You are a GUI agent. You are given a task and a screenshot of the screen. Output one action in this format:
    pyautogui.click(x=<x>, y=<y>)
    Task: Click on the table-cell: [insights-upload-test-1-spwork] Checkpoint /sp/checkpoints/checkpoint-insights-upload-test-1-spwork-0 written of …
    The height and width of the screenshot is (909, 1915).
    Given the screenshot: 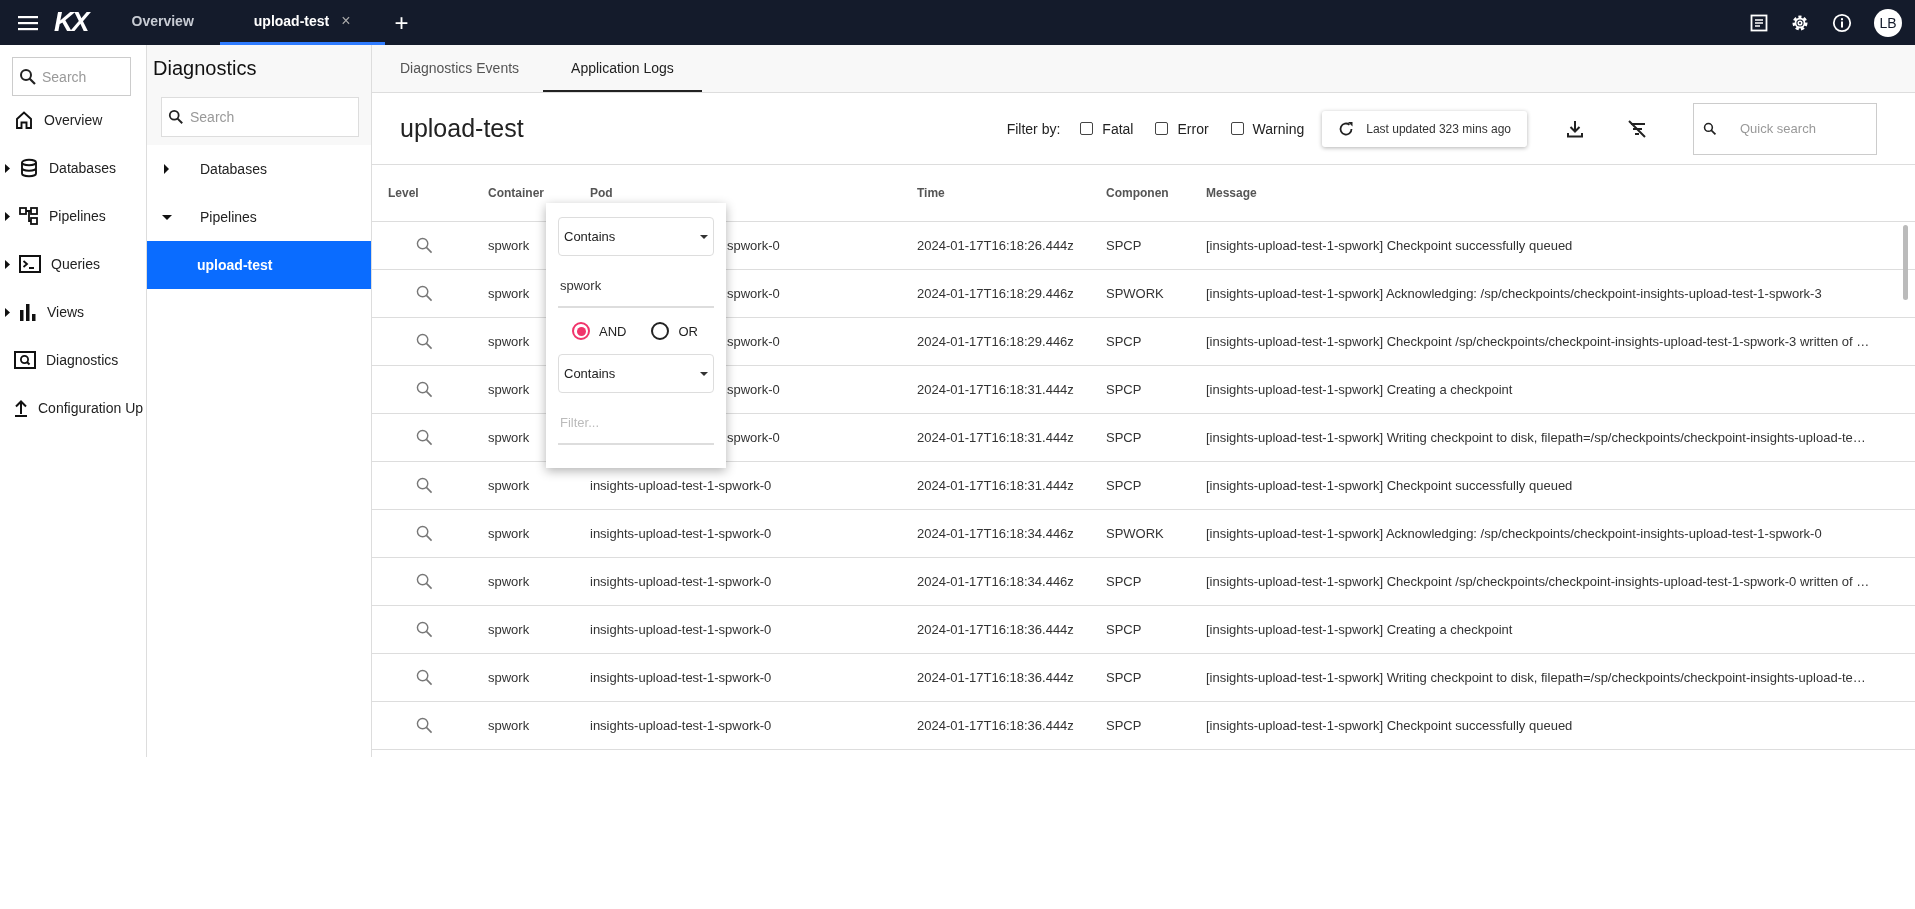 What is the action you would take?
    pyautogui.click(x=1538, y=581)
    